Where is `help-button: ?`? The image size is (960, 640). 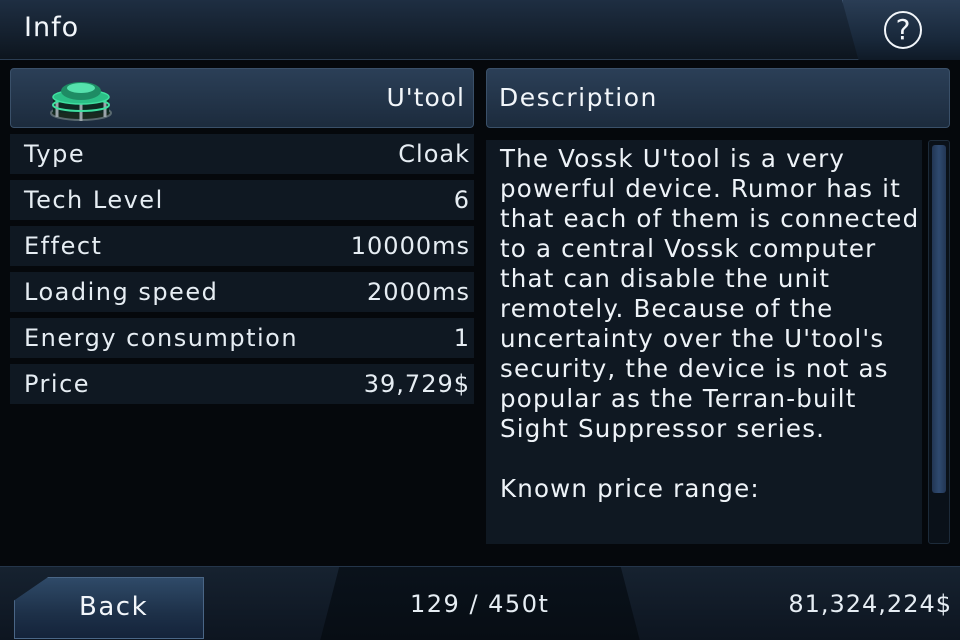
help-button: ? is located at coordinates (901, 30).